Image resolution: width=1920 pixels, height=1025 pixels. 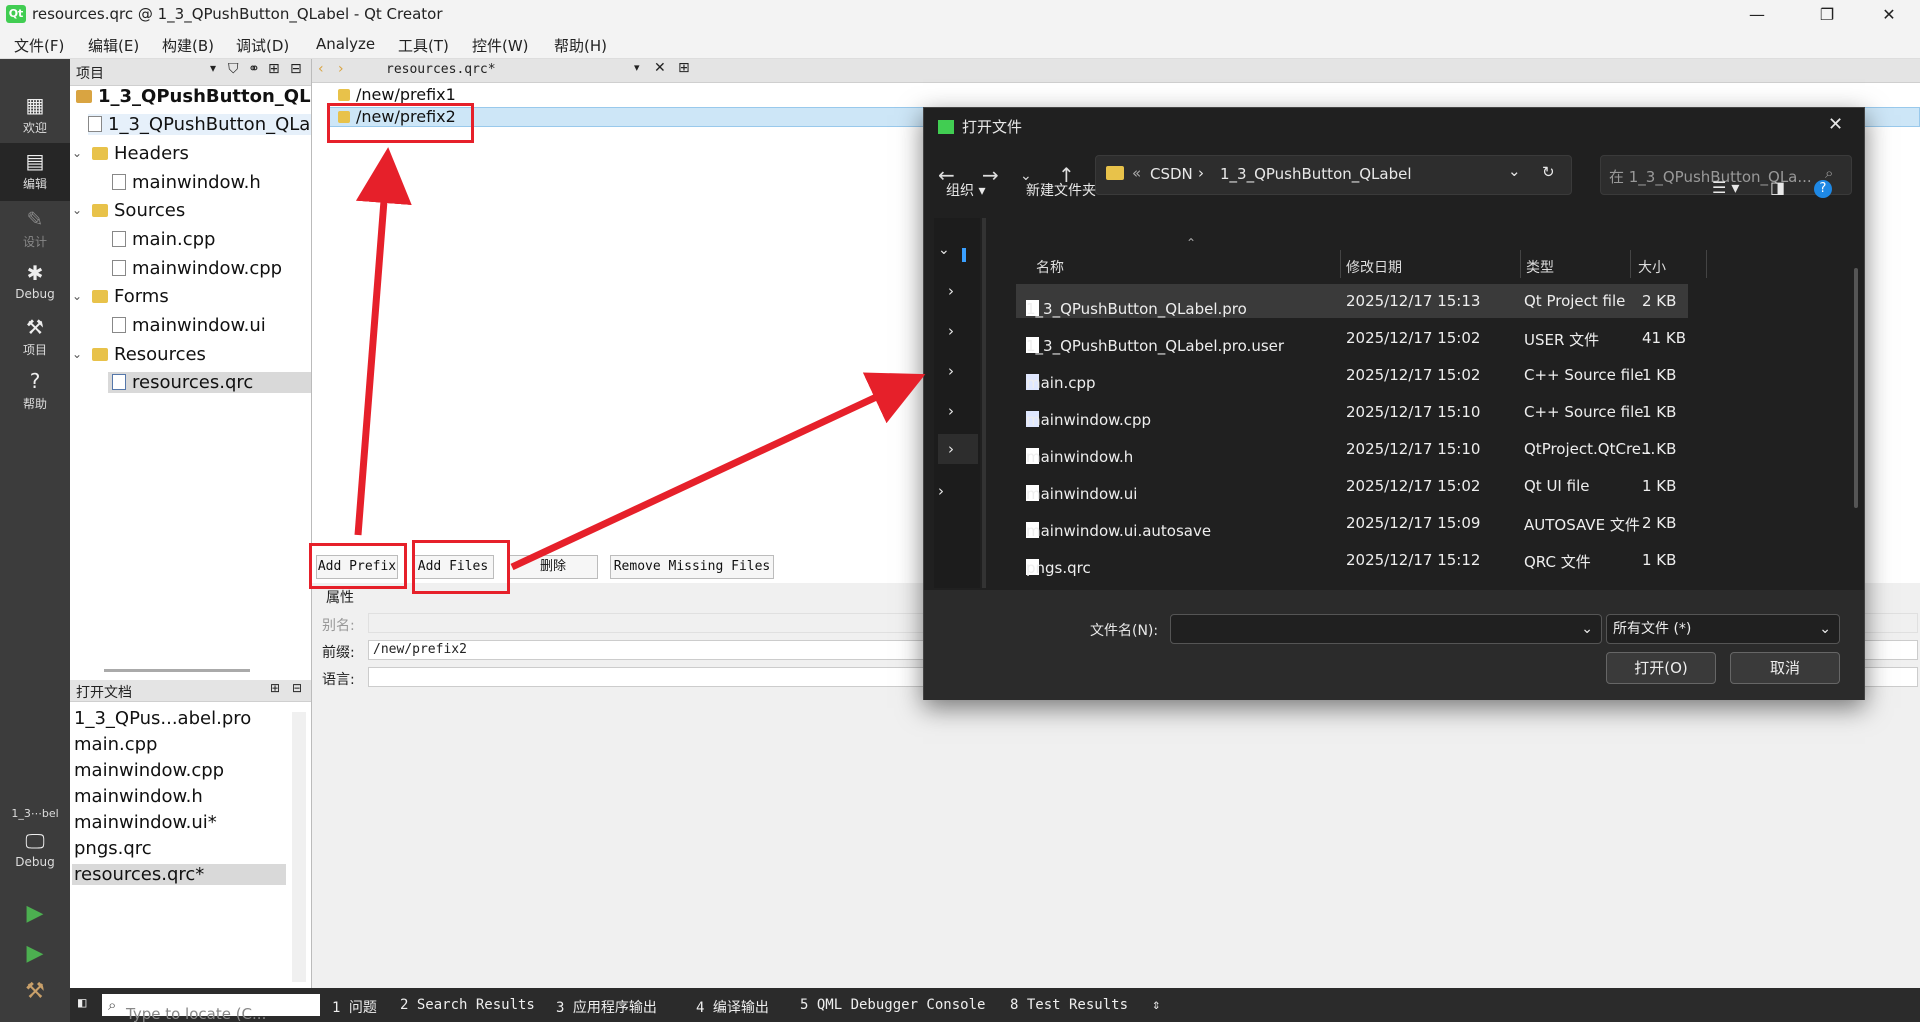 I want to click on toggle-sidebar-icon: ◧, so click(x=82, y=1003).